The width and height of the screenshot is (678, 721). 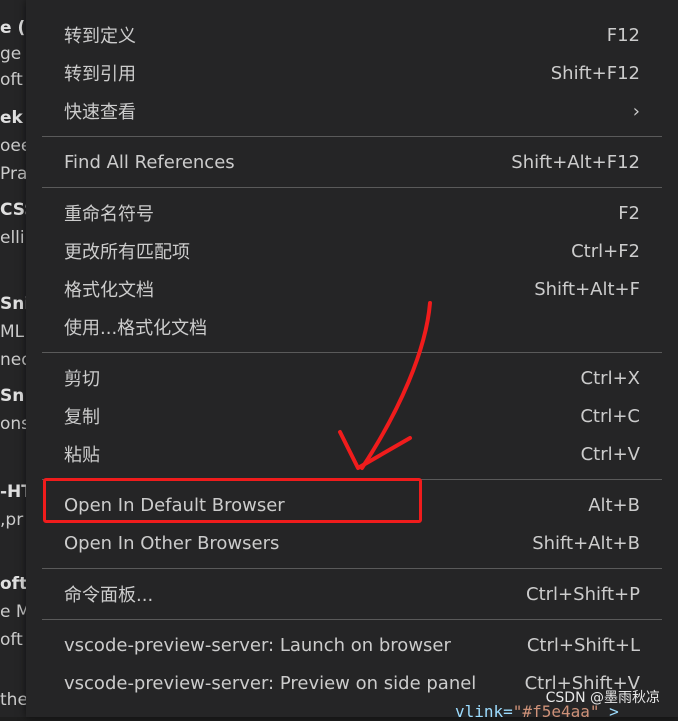 I want to click on menu-item-shortcut: Ctrl+C, so click(x=610, y=416).